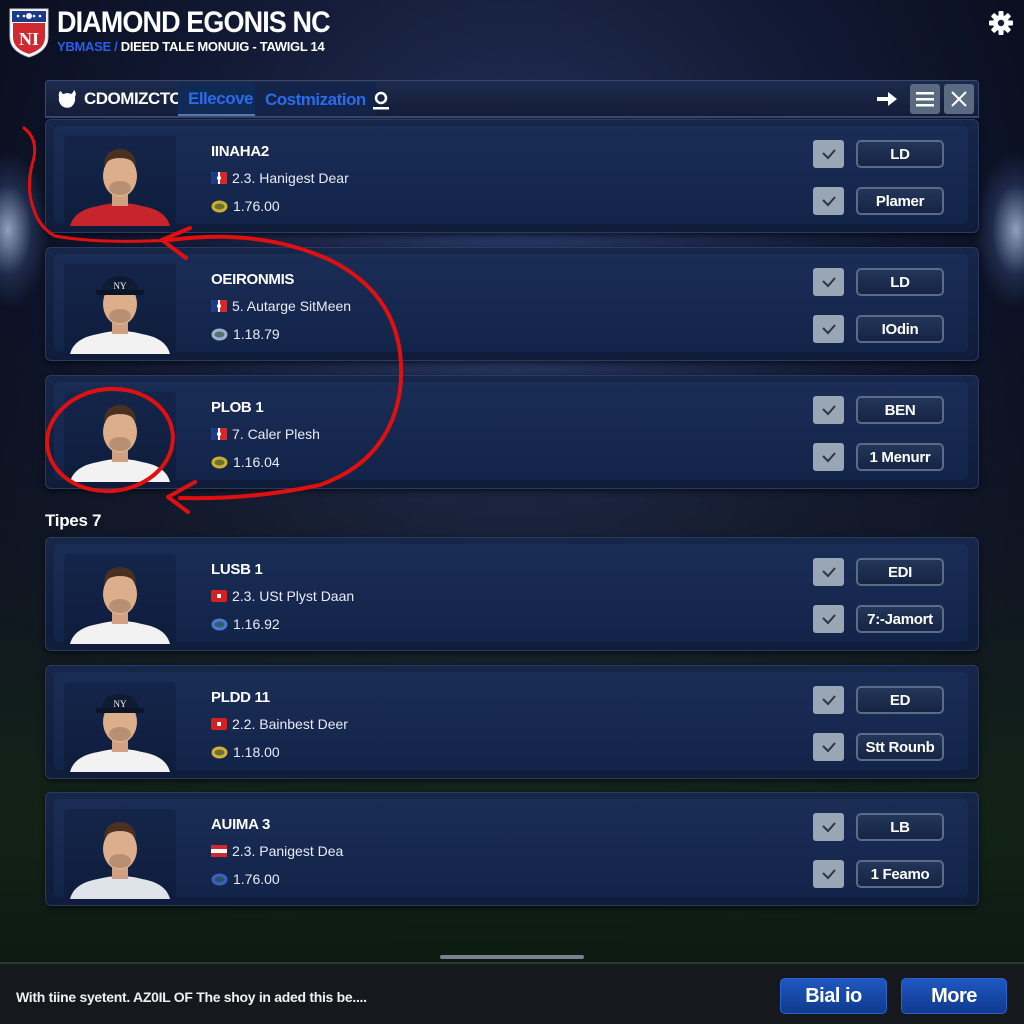 The height and width of the screenshot is (1024, 1024). I want to click on action-button: 1 Feamo, so click(900, 874).